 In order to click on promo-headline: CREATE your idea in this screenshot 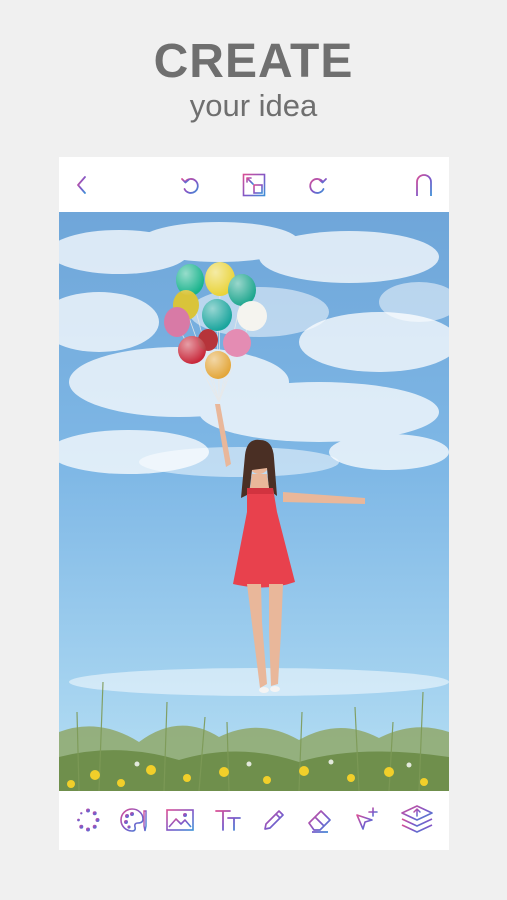, I will do `click(253, 79)`.